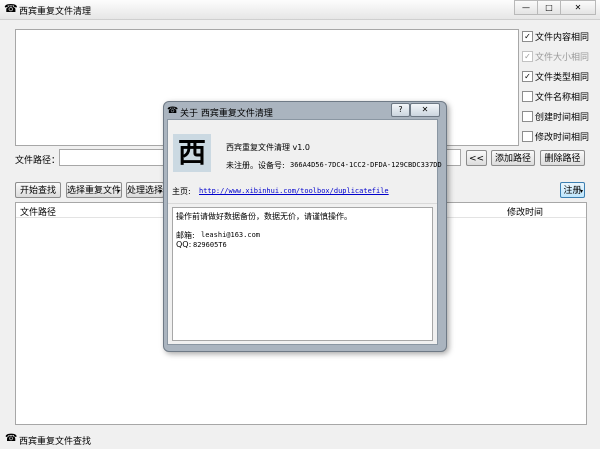 This screenshot has height=449, width=600. What do you see at coordinates (561, 116) in the screenshot?
I see `option-created-time-same: 创建时间相同` at bounding box center [561, 116].